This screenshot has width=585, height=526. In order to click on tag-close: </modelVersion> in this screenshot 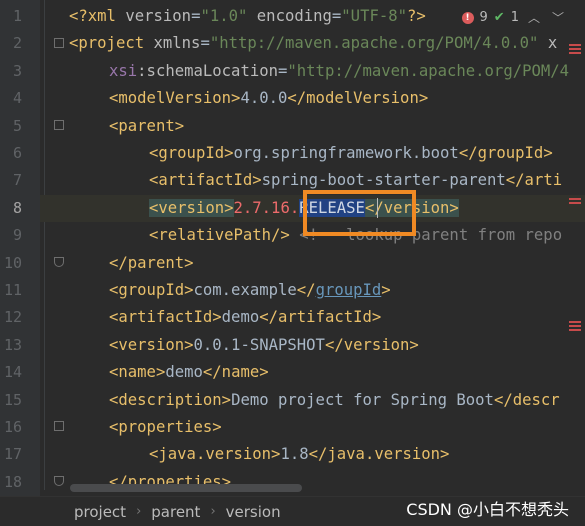, I will do `click(358, 98)`.